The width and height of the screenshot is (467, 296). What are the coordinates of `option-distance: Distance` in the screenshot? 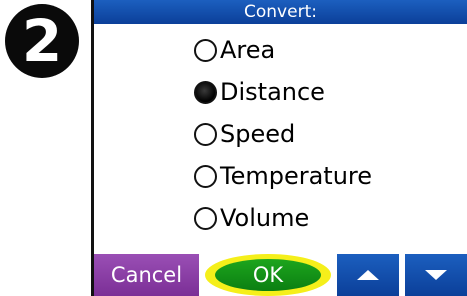 It's located at (259, 92).